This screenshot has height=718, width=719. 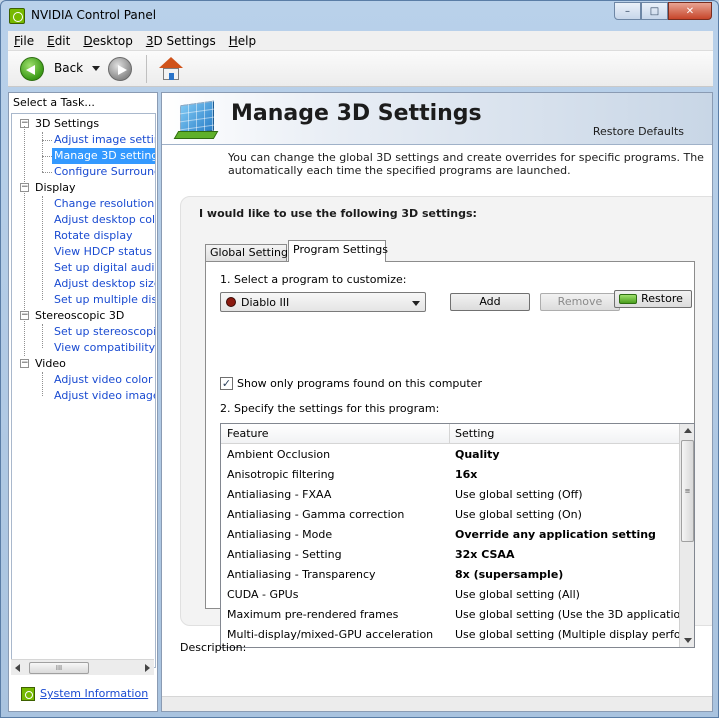 What do you see at coordinates (108, 41) in the screenshot?
I see `menu-desktop: Desktop` at bounding box center [108, 41].